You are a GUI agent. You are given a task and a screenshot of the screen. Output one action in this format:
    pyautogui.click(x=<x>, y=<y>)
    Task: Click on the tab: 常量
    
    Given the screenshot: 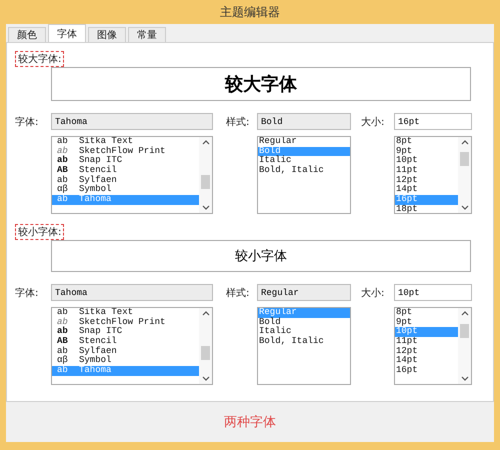 What is the action you would take?
    pyautogui.click(x=147, y=34)
    